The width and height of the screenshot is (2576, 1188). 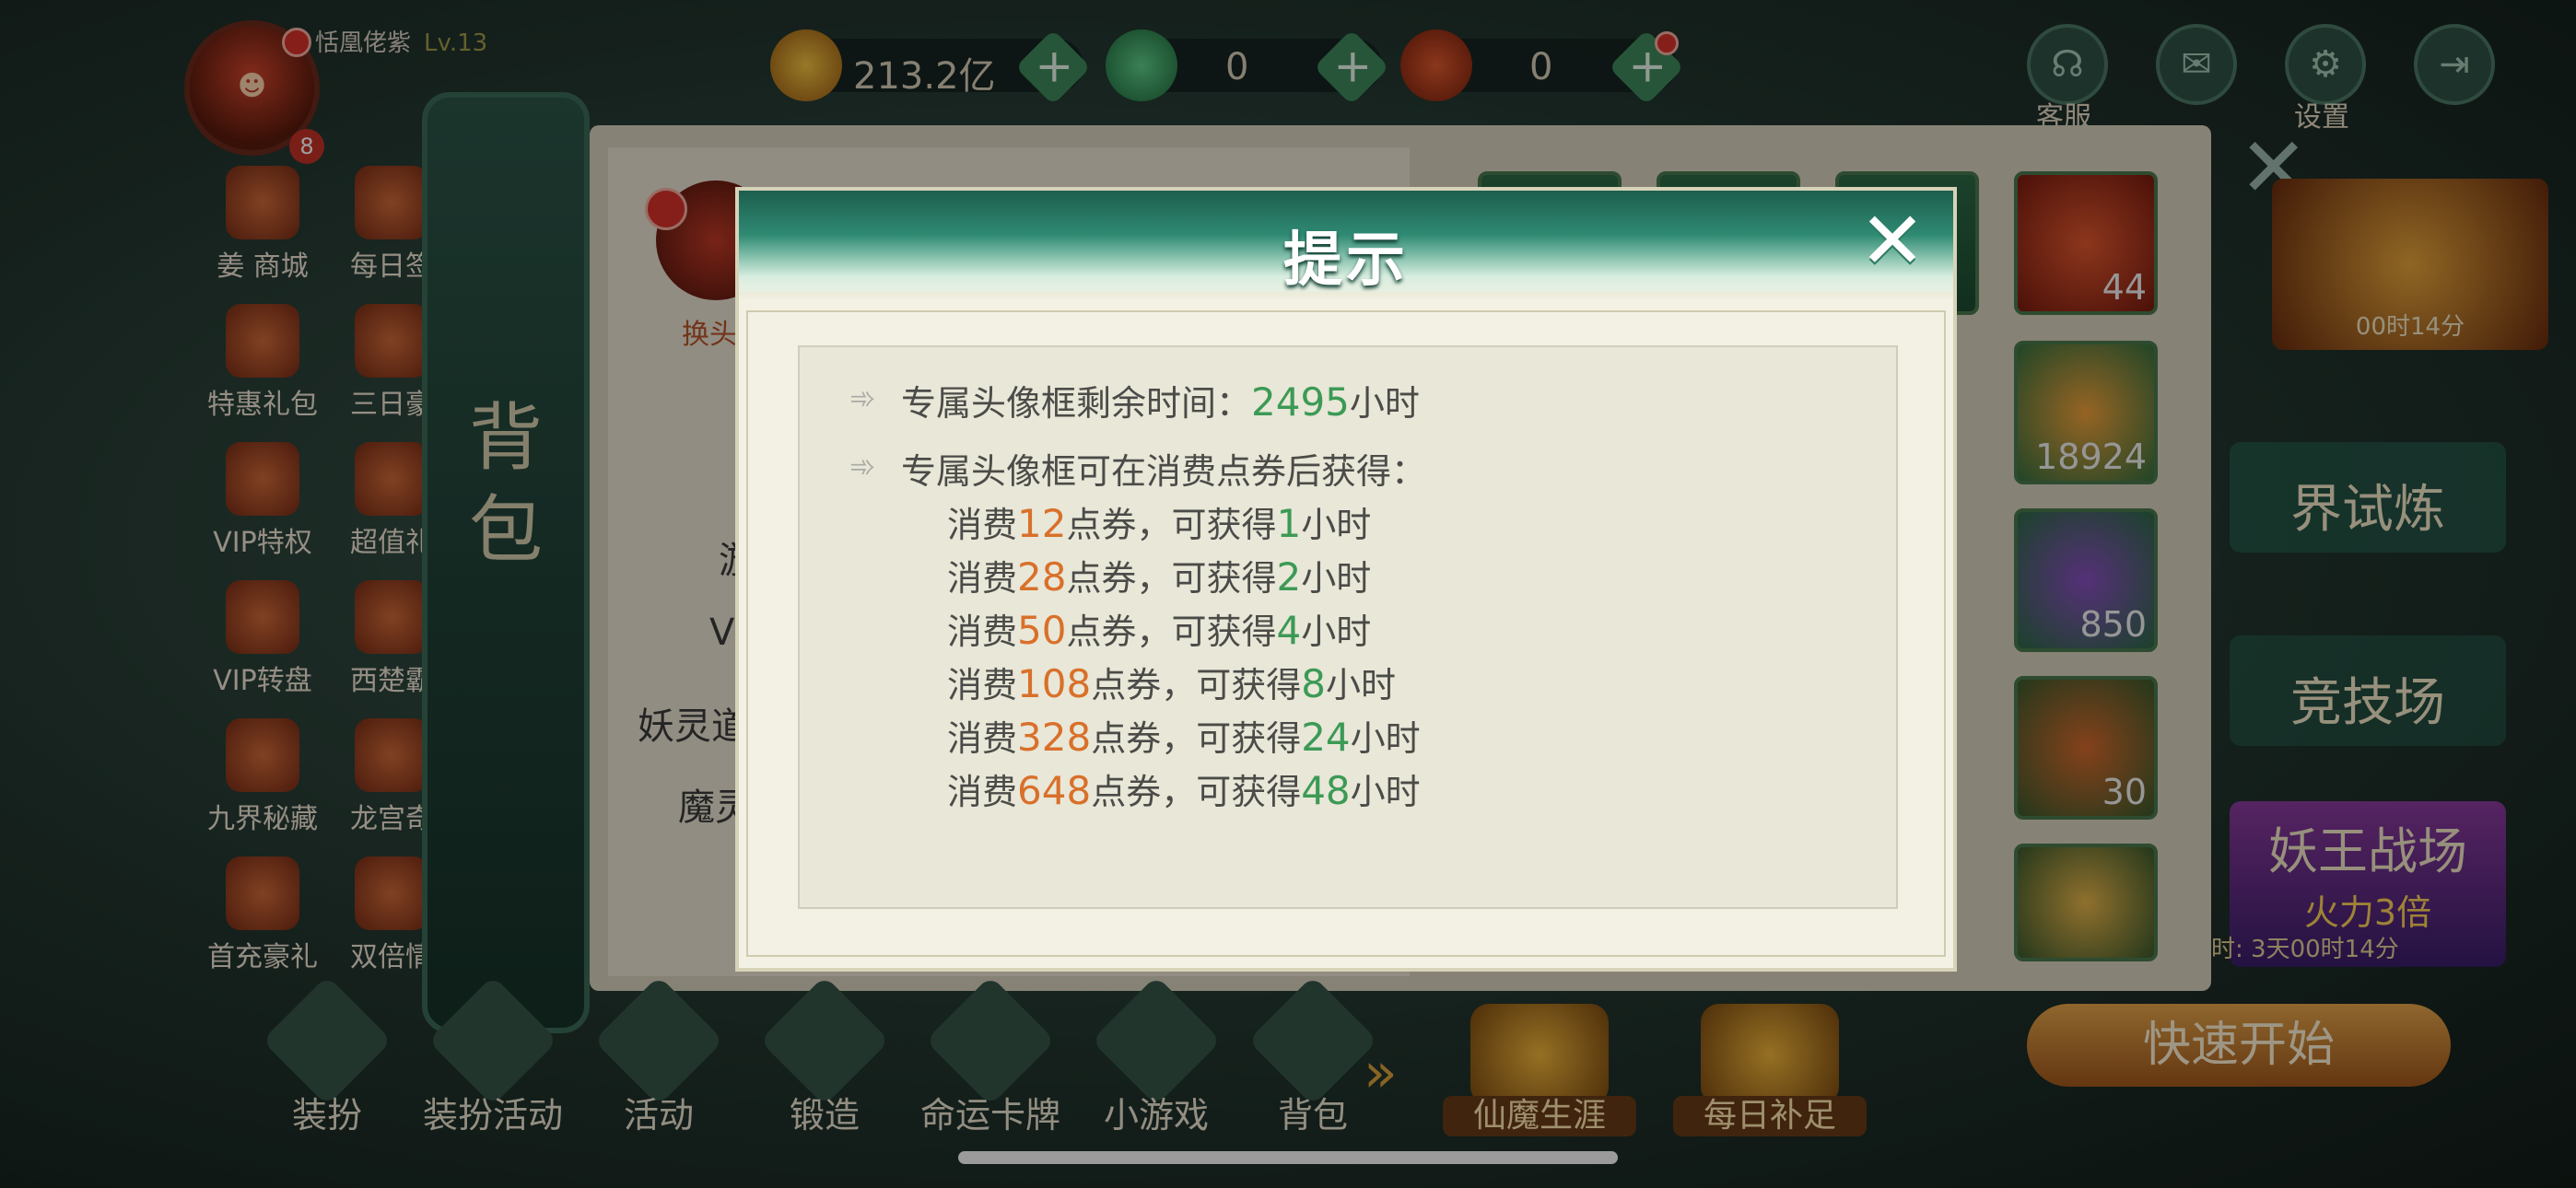 I want to click on hours-value: 2, so click(x=1289, y=577).